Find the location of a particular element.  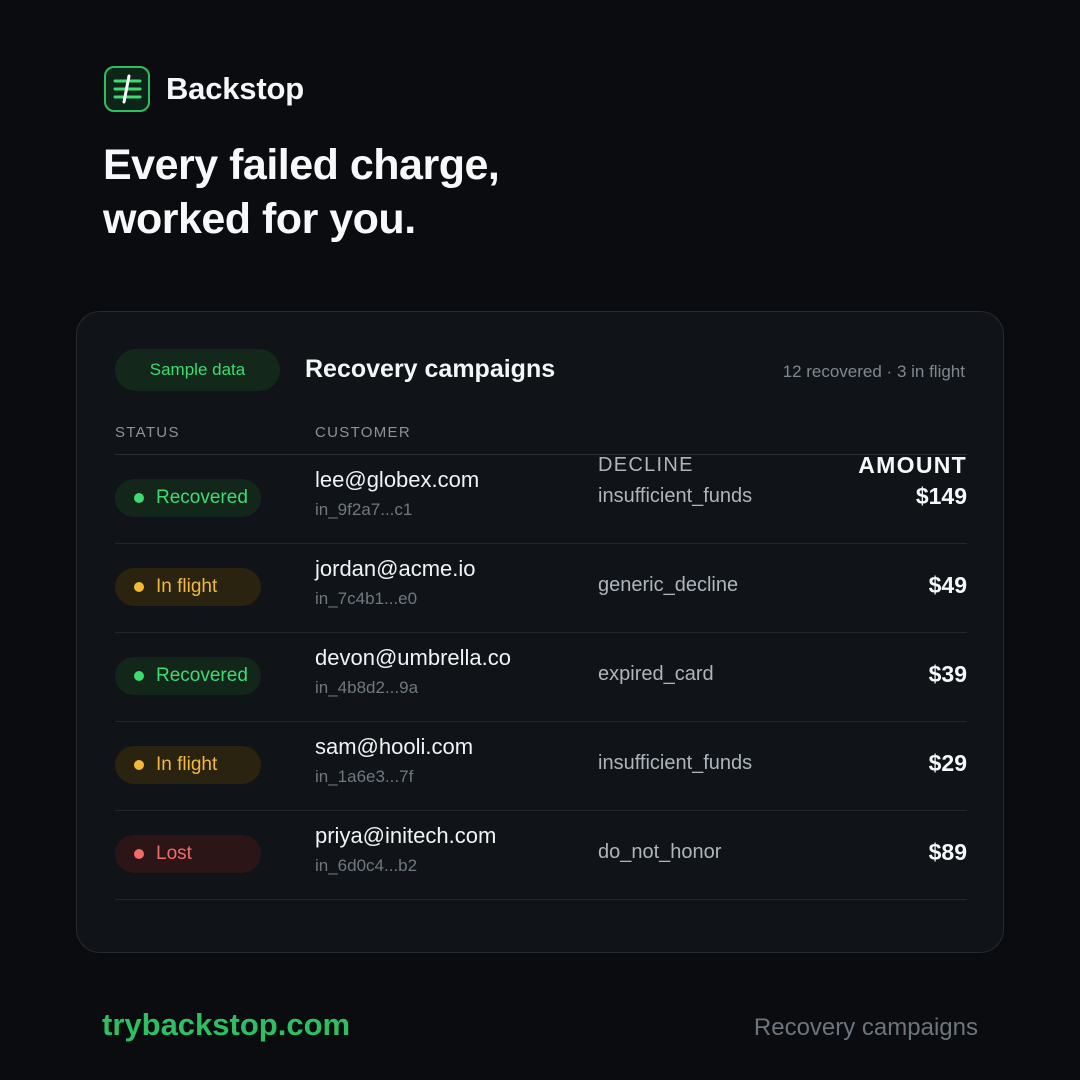

campaign-summary: 12 recovered · 3 in flight is located at coordinates (873, 371).